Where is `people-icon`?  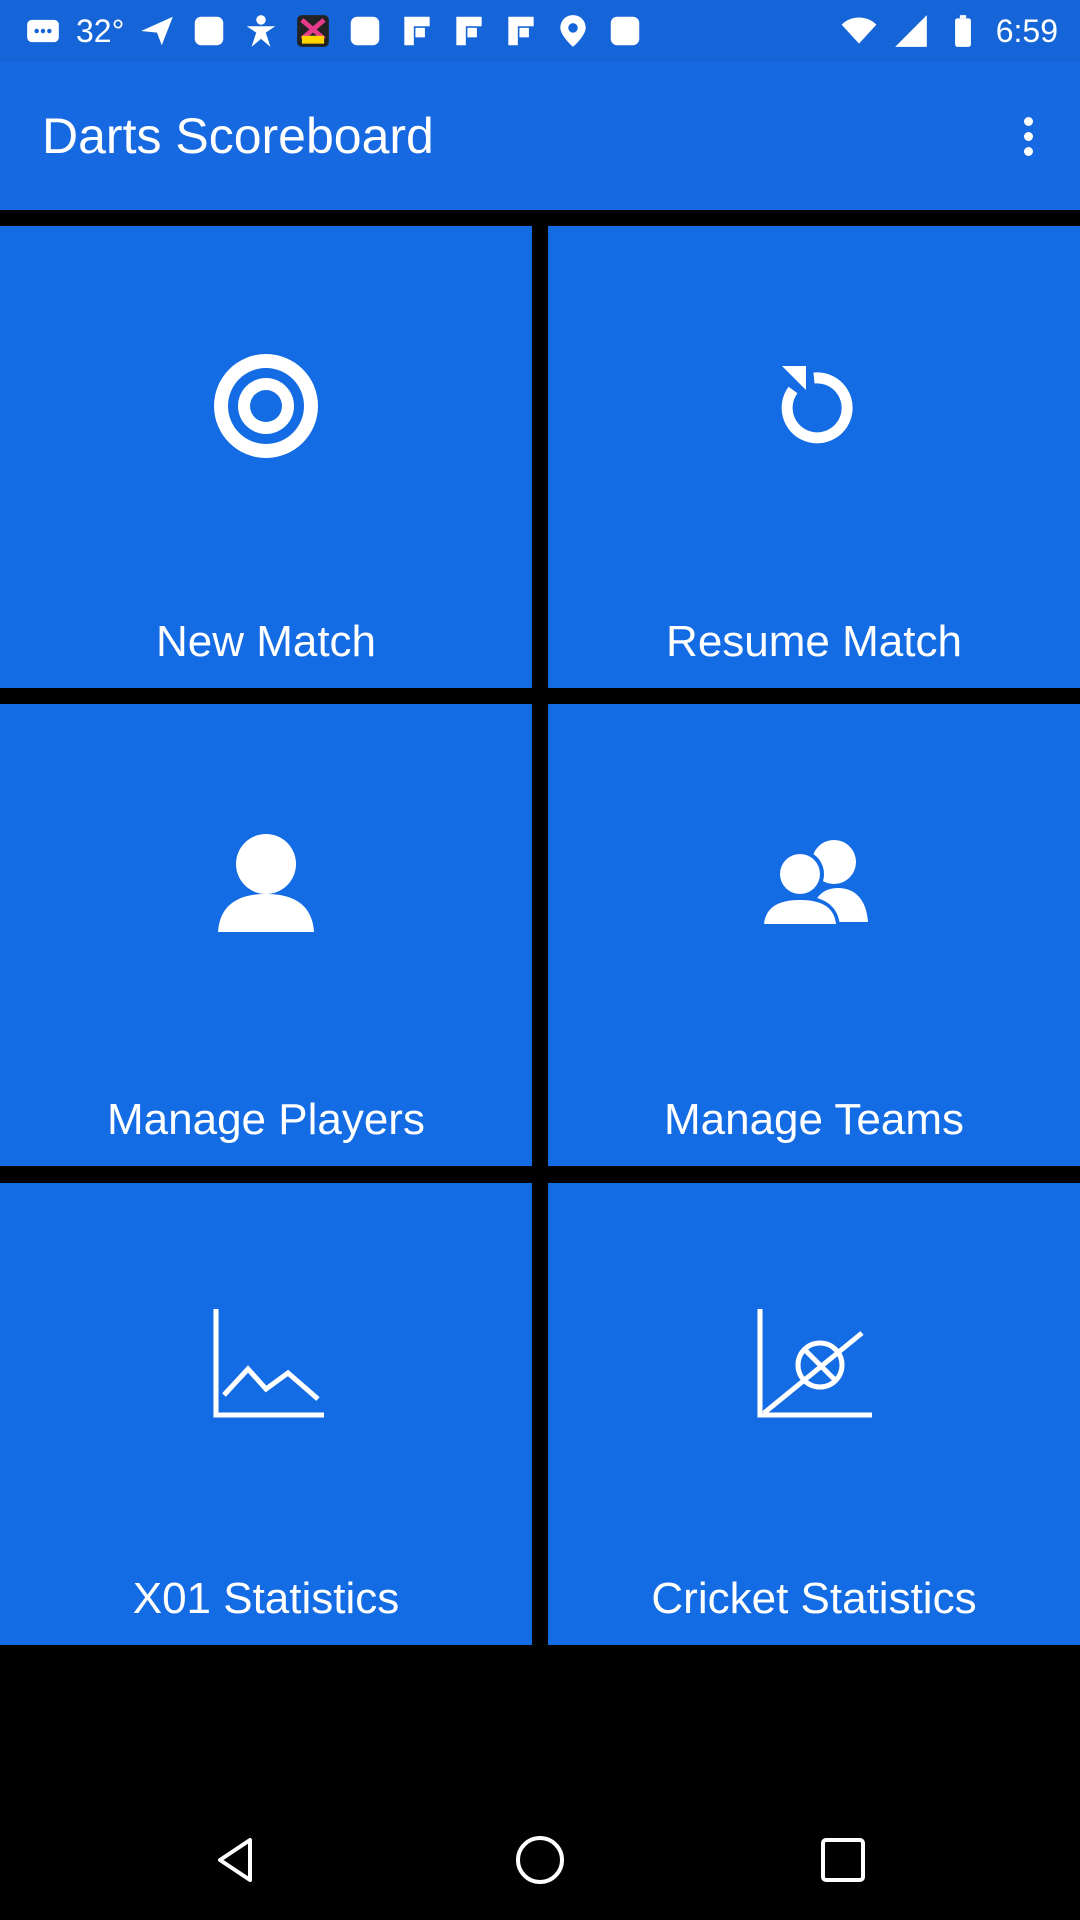 people-icon is located at coordinates (814, 884).